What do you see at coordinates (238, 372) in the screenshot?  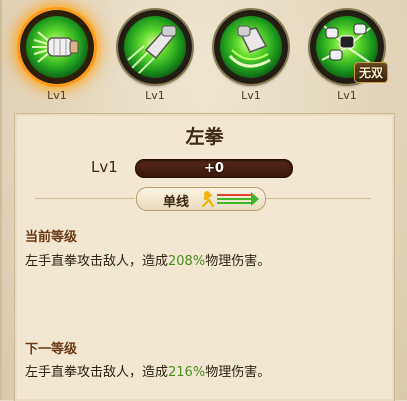 I see `next-desc-text-b: 物理伤害。` at bounding box center [238, 372].